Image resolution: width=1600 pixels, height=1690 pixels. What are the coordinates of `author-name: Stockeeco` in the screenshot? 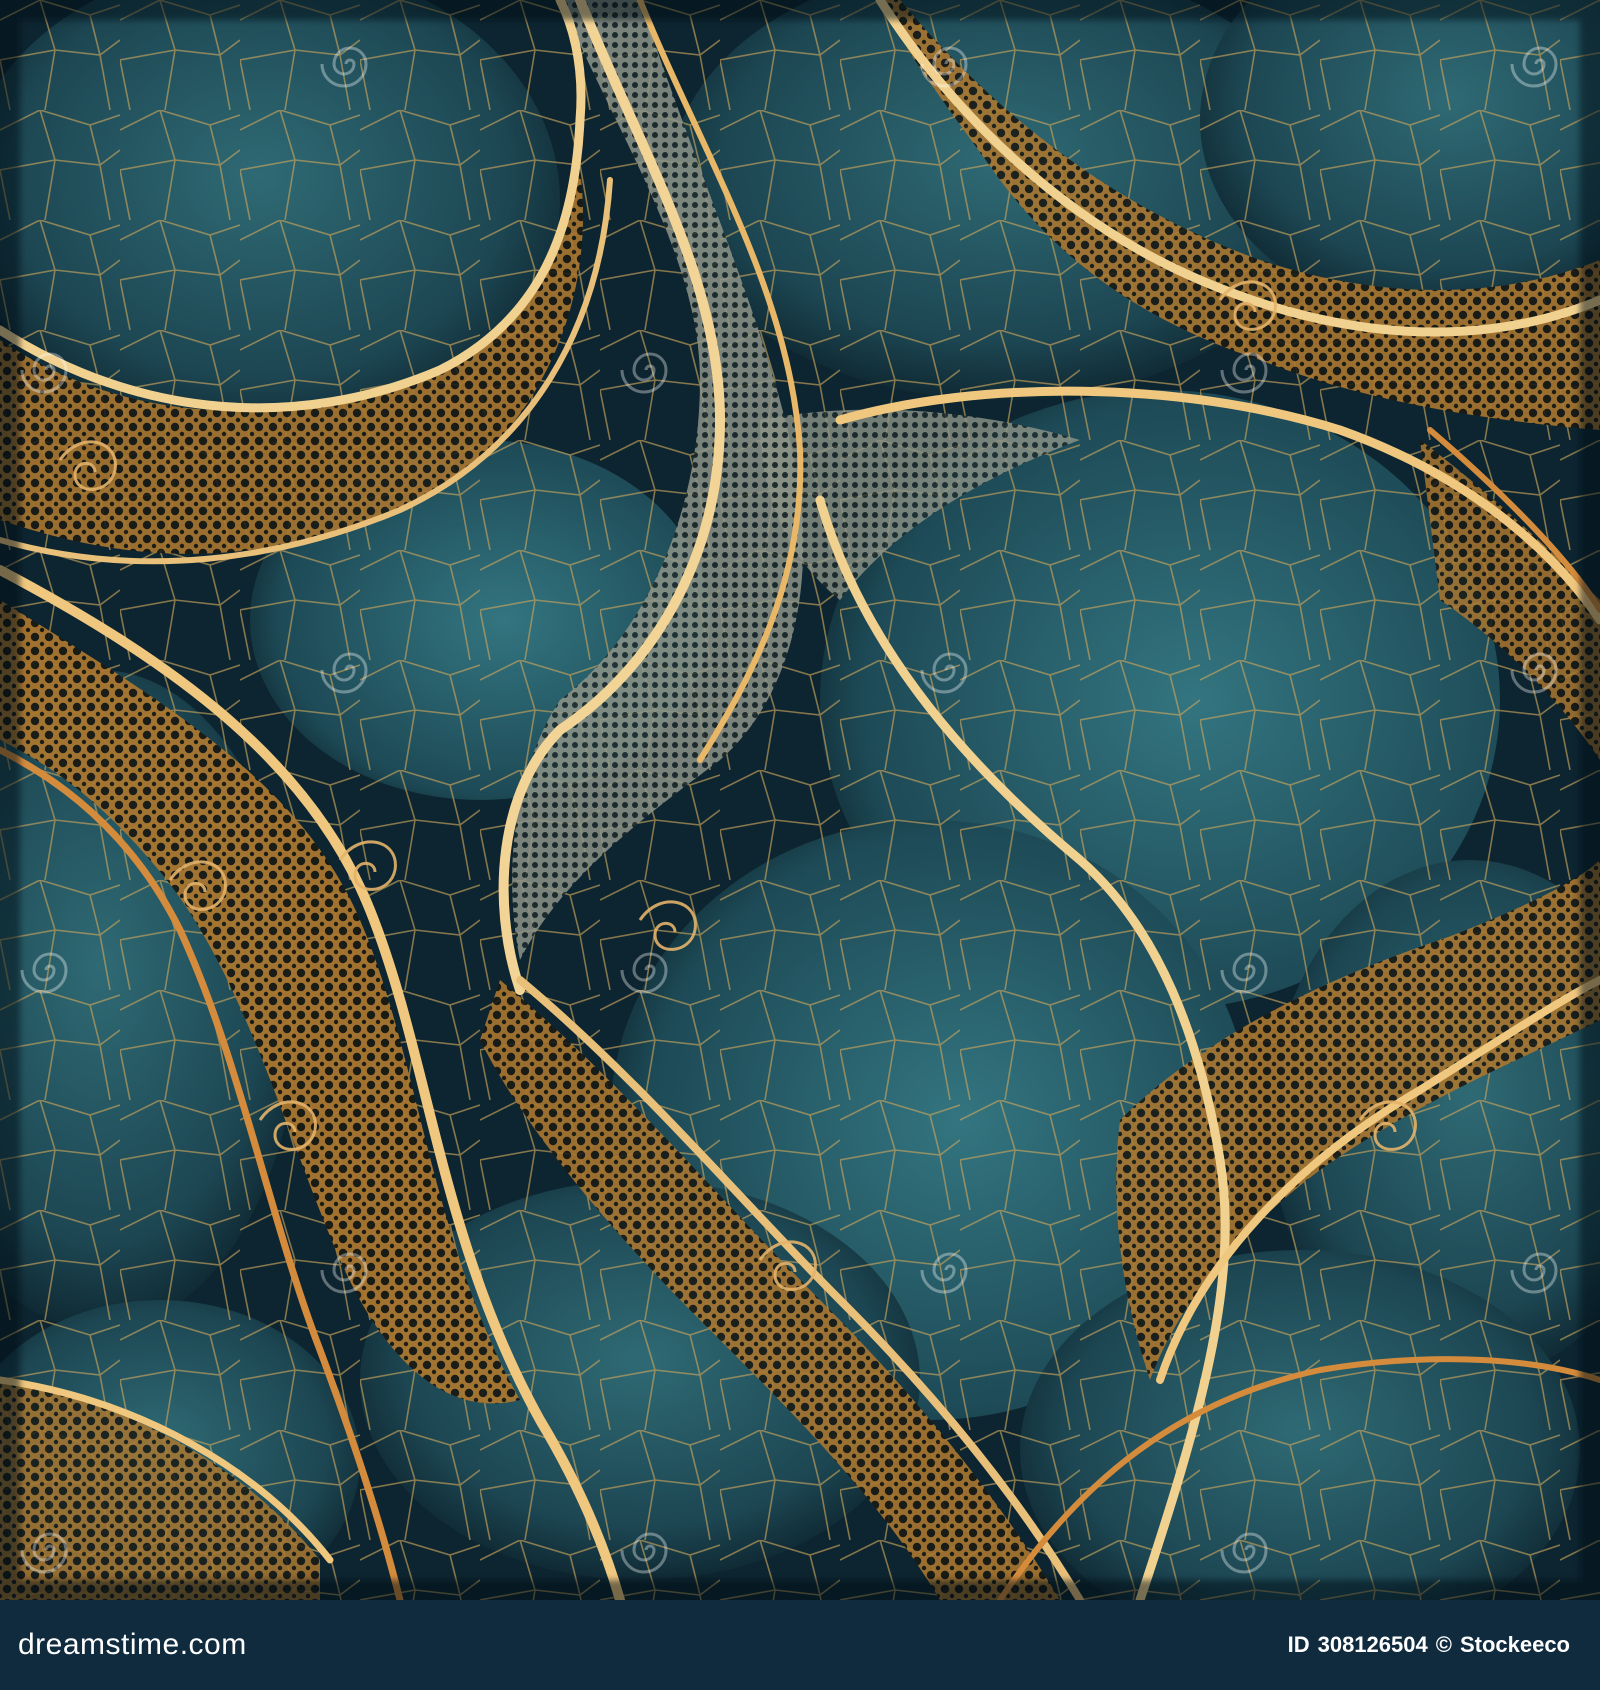 It's located at (1515, 1645).